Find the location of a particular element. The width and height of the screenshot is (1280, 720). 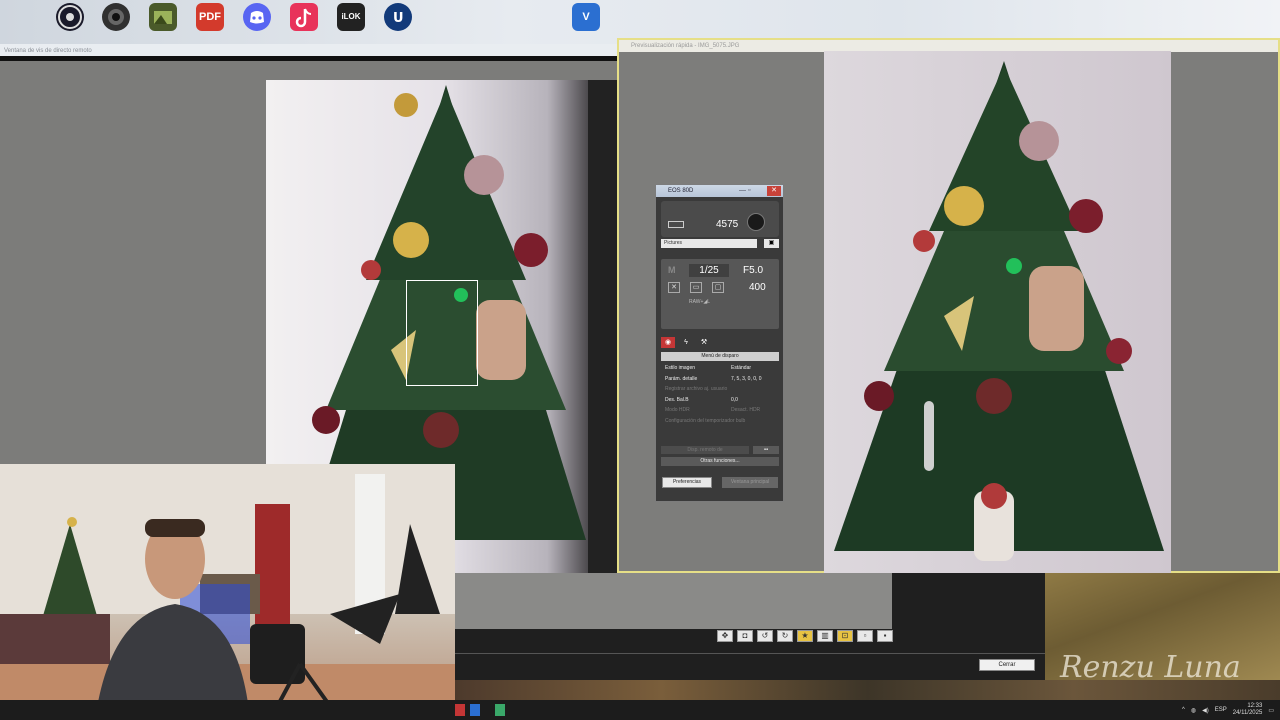

camera-tab-icon: ◉ is located at coordinates (668, 342).